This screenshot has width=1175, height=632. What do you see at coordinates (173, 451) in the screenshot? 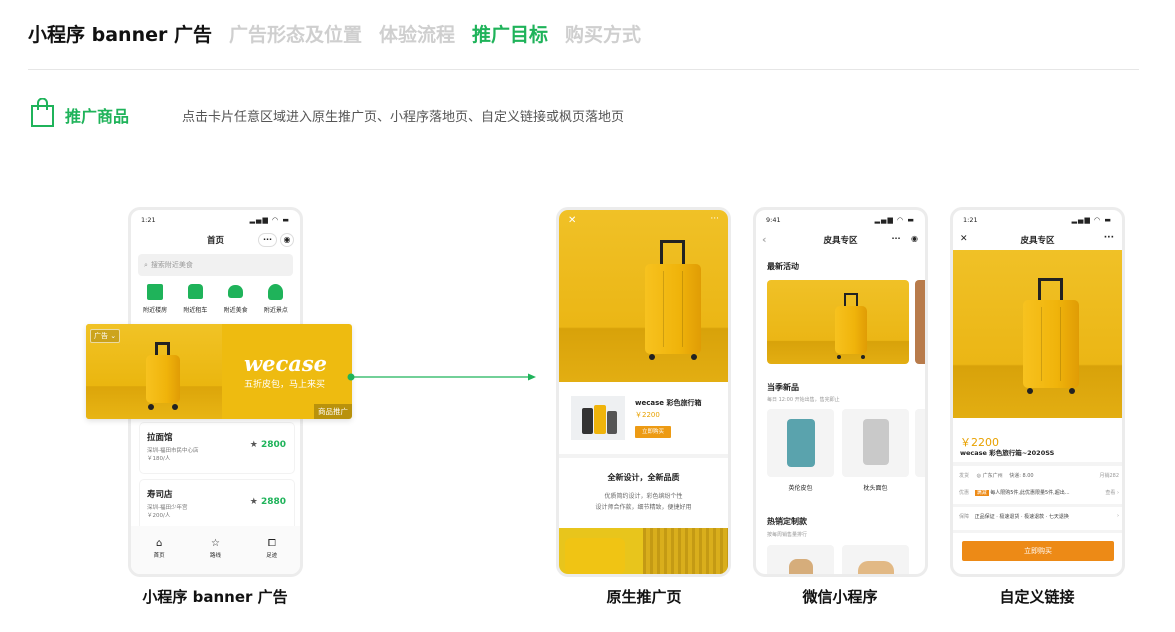
I see `restaurant-address: 深圳-福田市民中心店` at bounding box center [173, 451].